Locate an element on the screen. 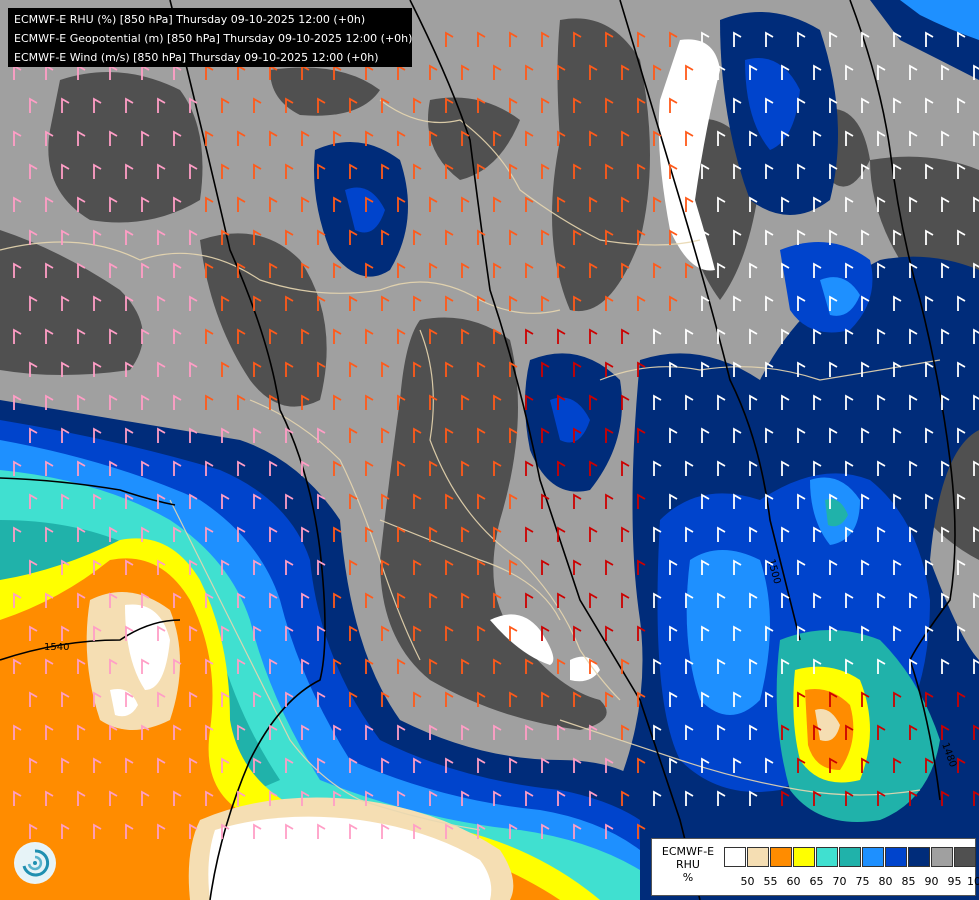 The image size is (979, 900). rhu-legend: ECMWF-E RHU % 50 55 60 65 70 75 80 85 90 95 100 is located at coordinates (815, 867).